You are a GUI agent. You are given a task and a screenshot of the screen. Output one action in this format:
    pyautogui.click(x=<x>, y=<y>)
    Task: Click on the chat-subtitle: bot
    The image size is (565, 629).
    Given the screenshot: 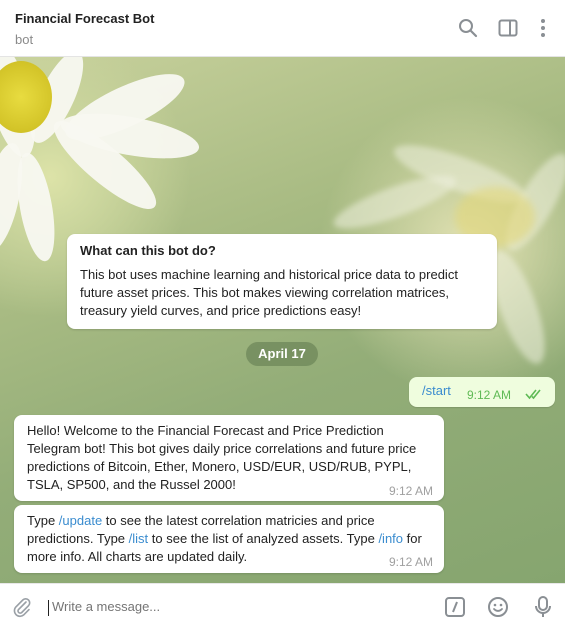 What is the action you would take?
    pyautogui.click(x=24, y=39)
    